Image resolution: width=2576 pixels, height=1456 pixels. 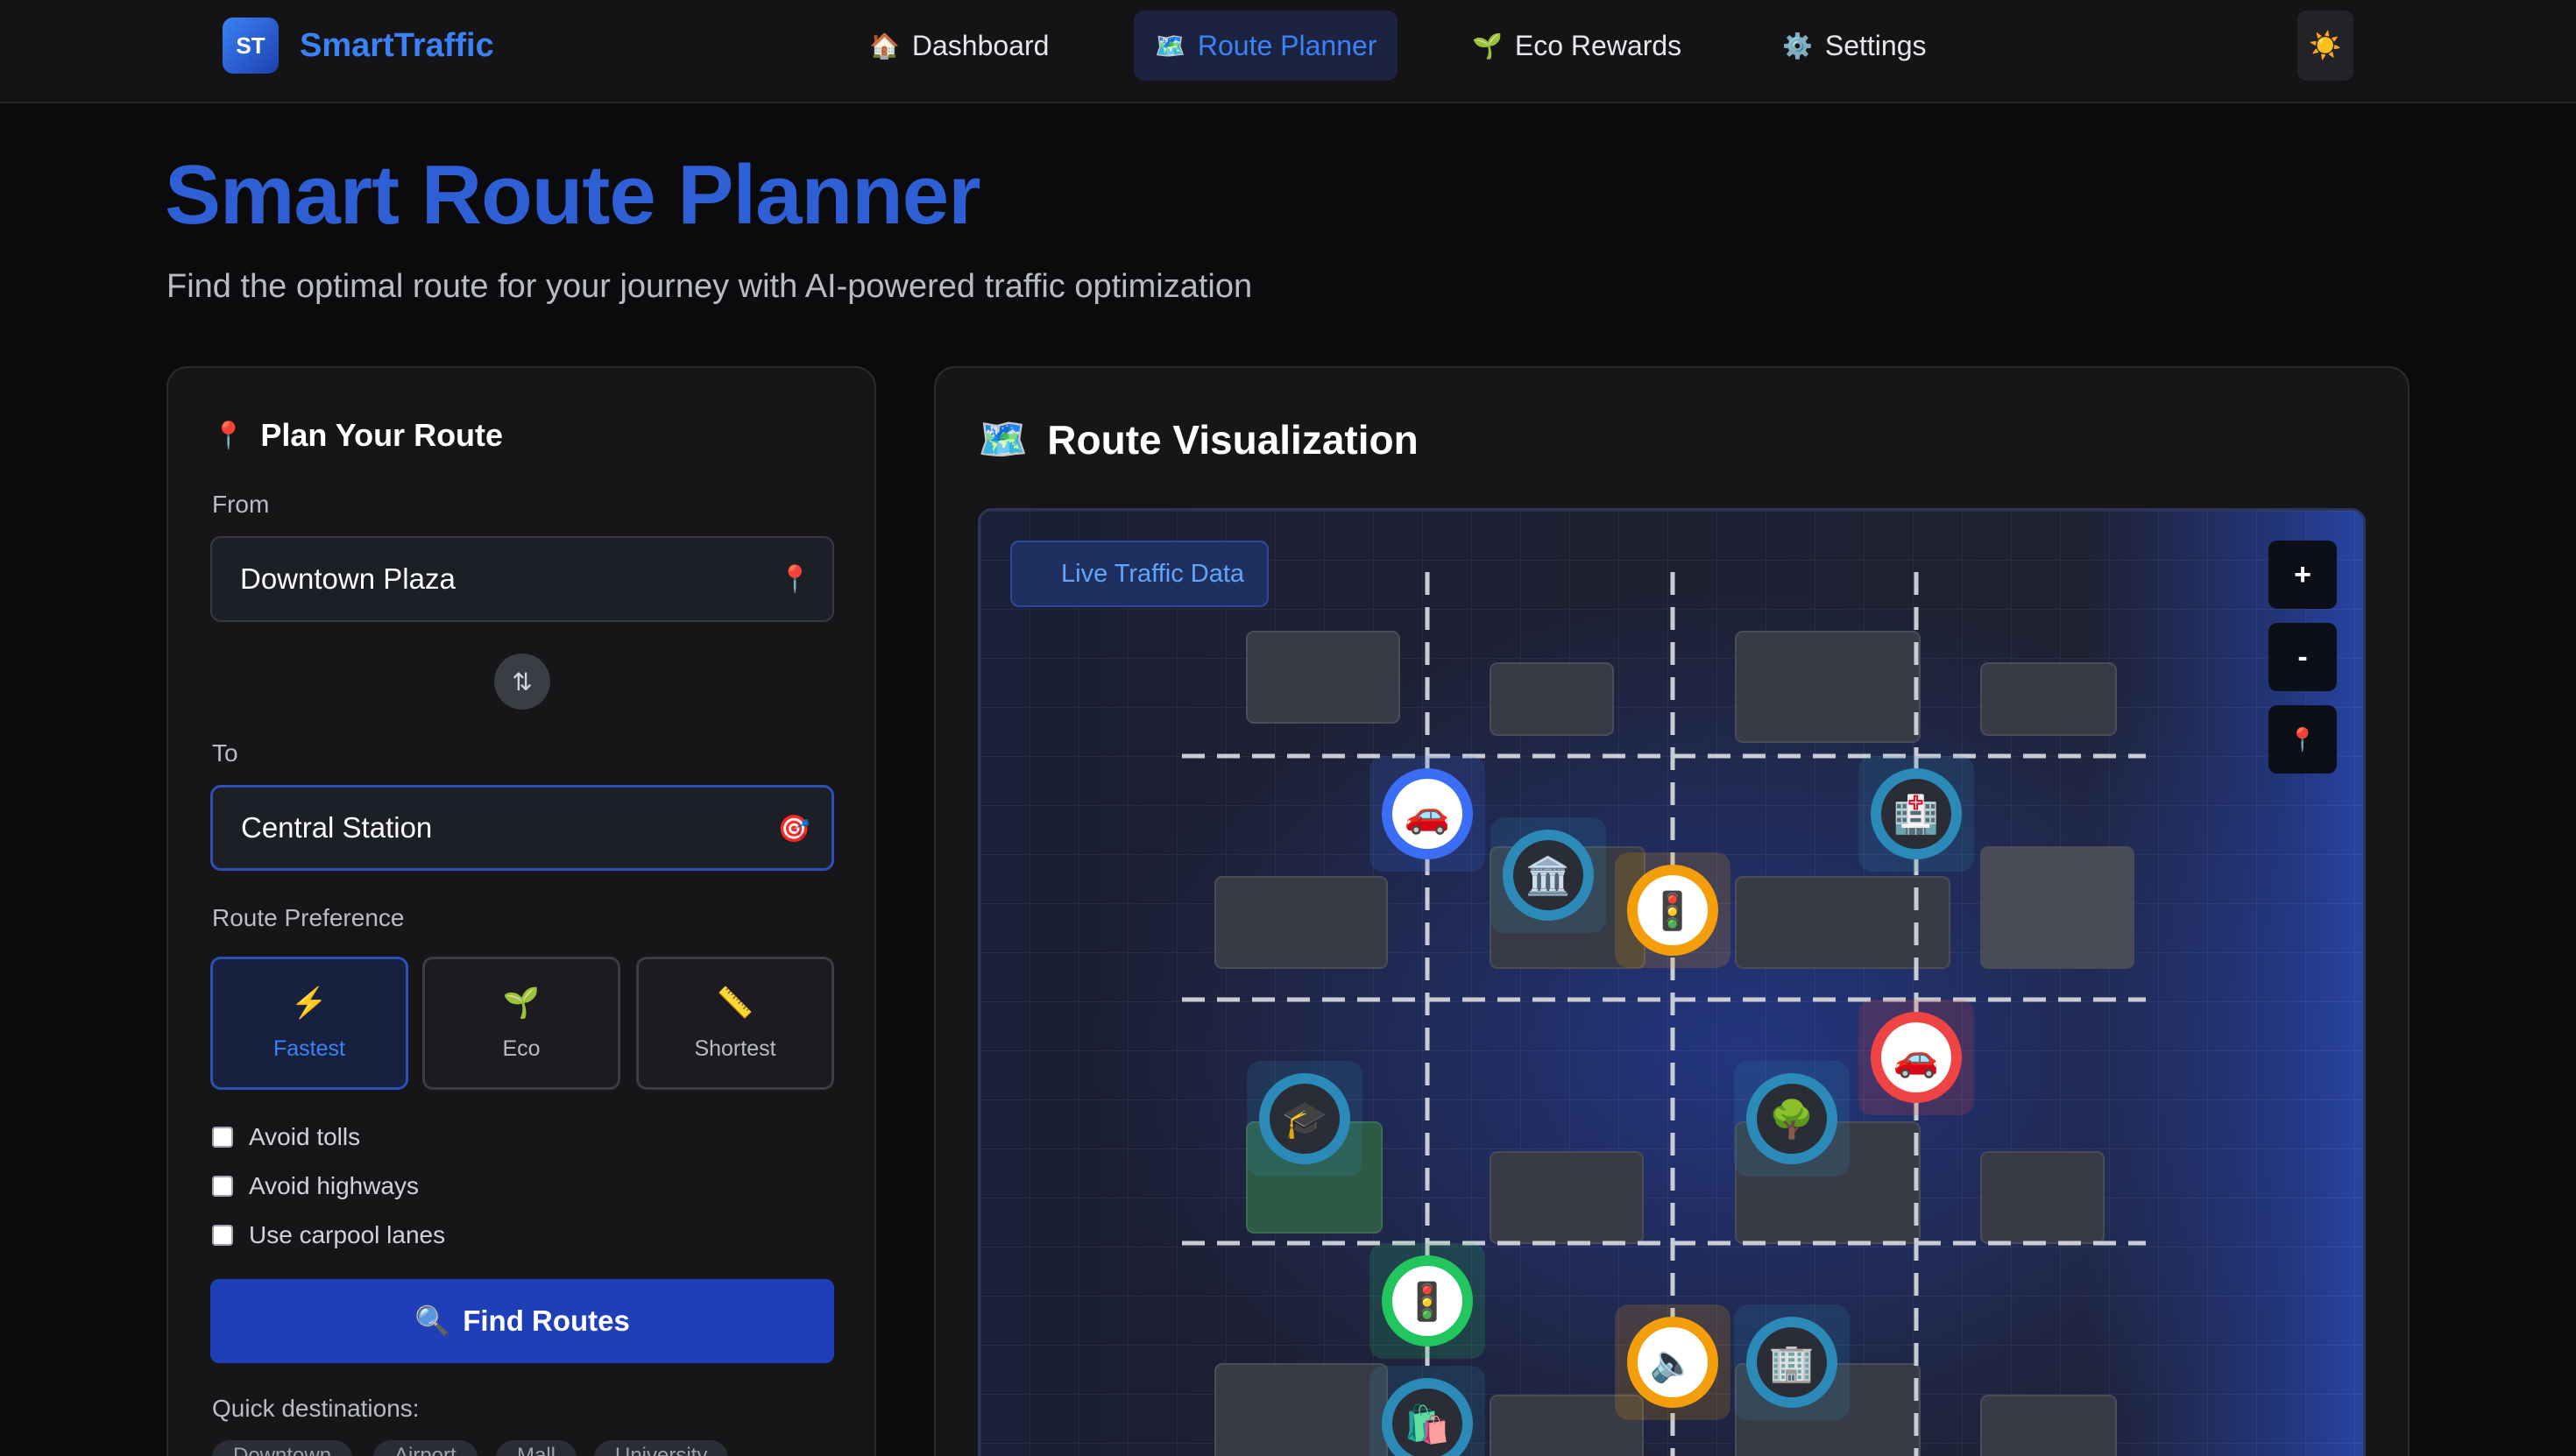 I want to click on swap-locations-button: ⇅, so click(x=522, y=682).